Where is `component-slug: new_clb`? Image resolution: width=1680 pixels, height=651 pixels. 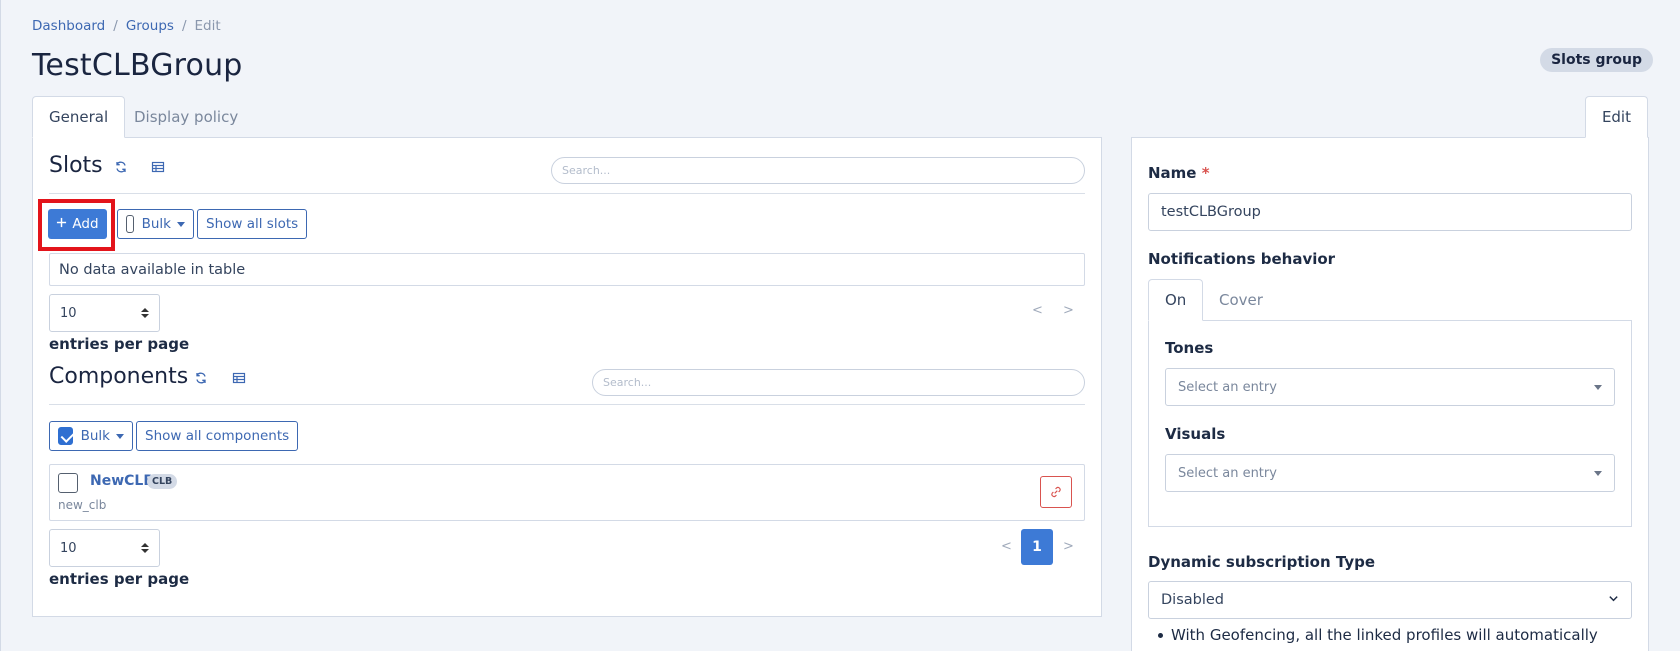 component-slug: new_clb is located at coordinates (82, 505).